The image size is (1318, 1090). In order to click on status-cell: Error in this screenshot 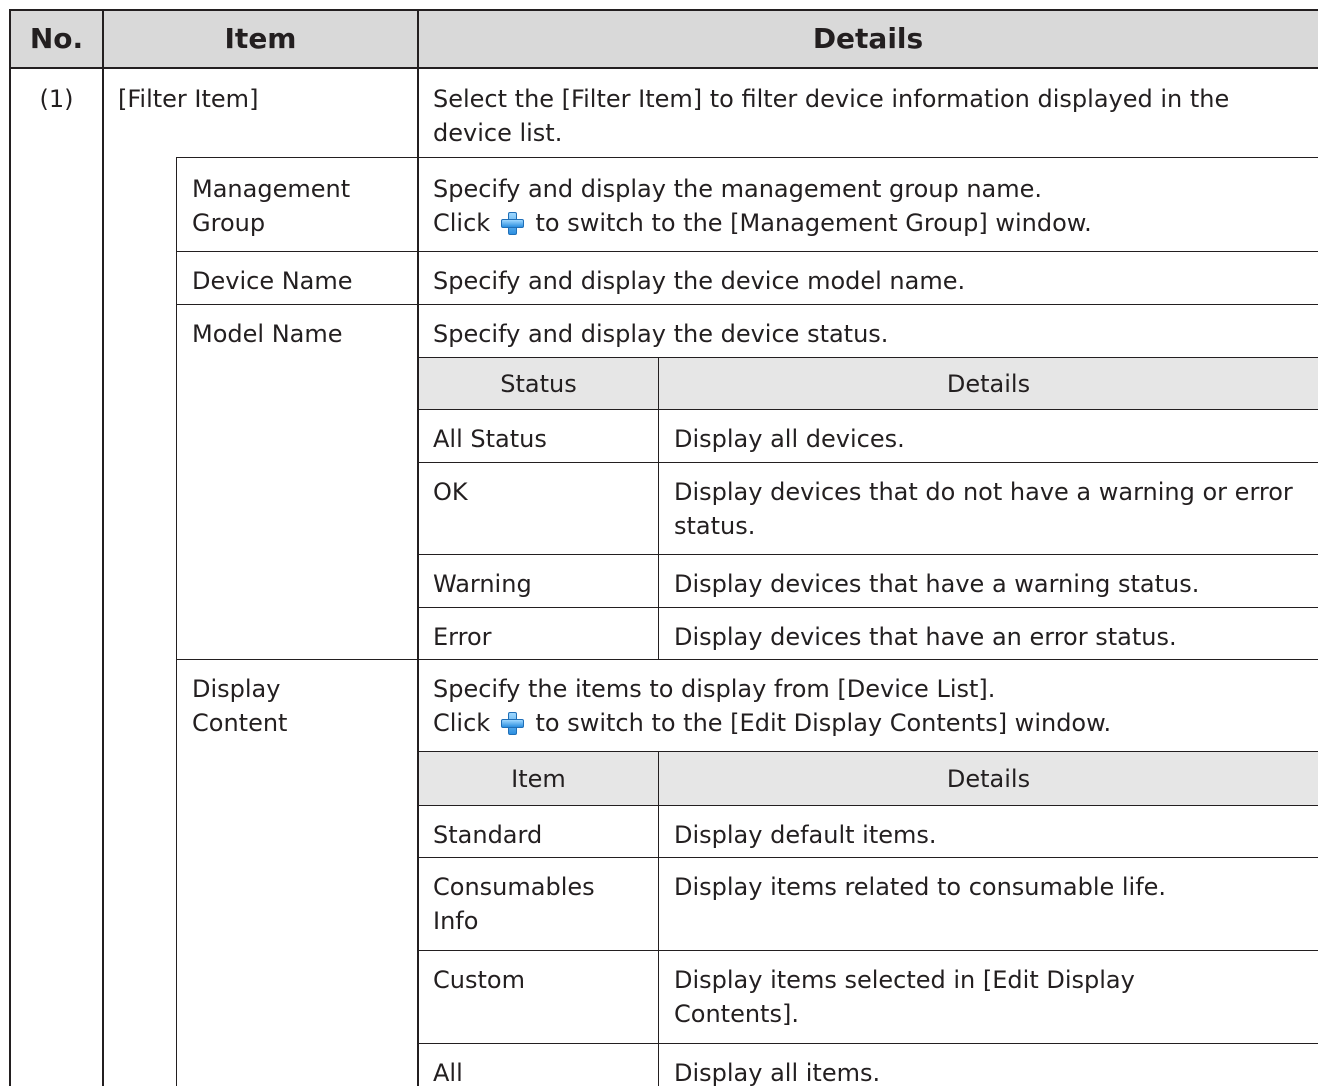, I will do `click(462, 637)`.